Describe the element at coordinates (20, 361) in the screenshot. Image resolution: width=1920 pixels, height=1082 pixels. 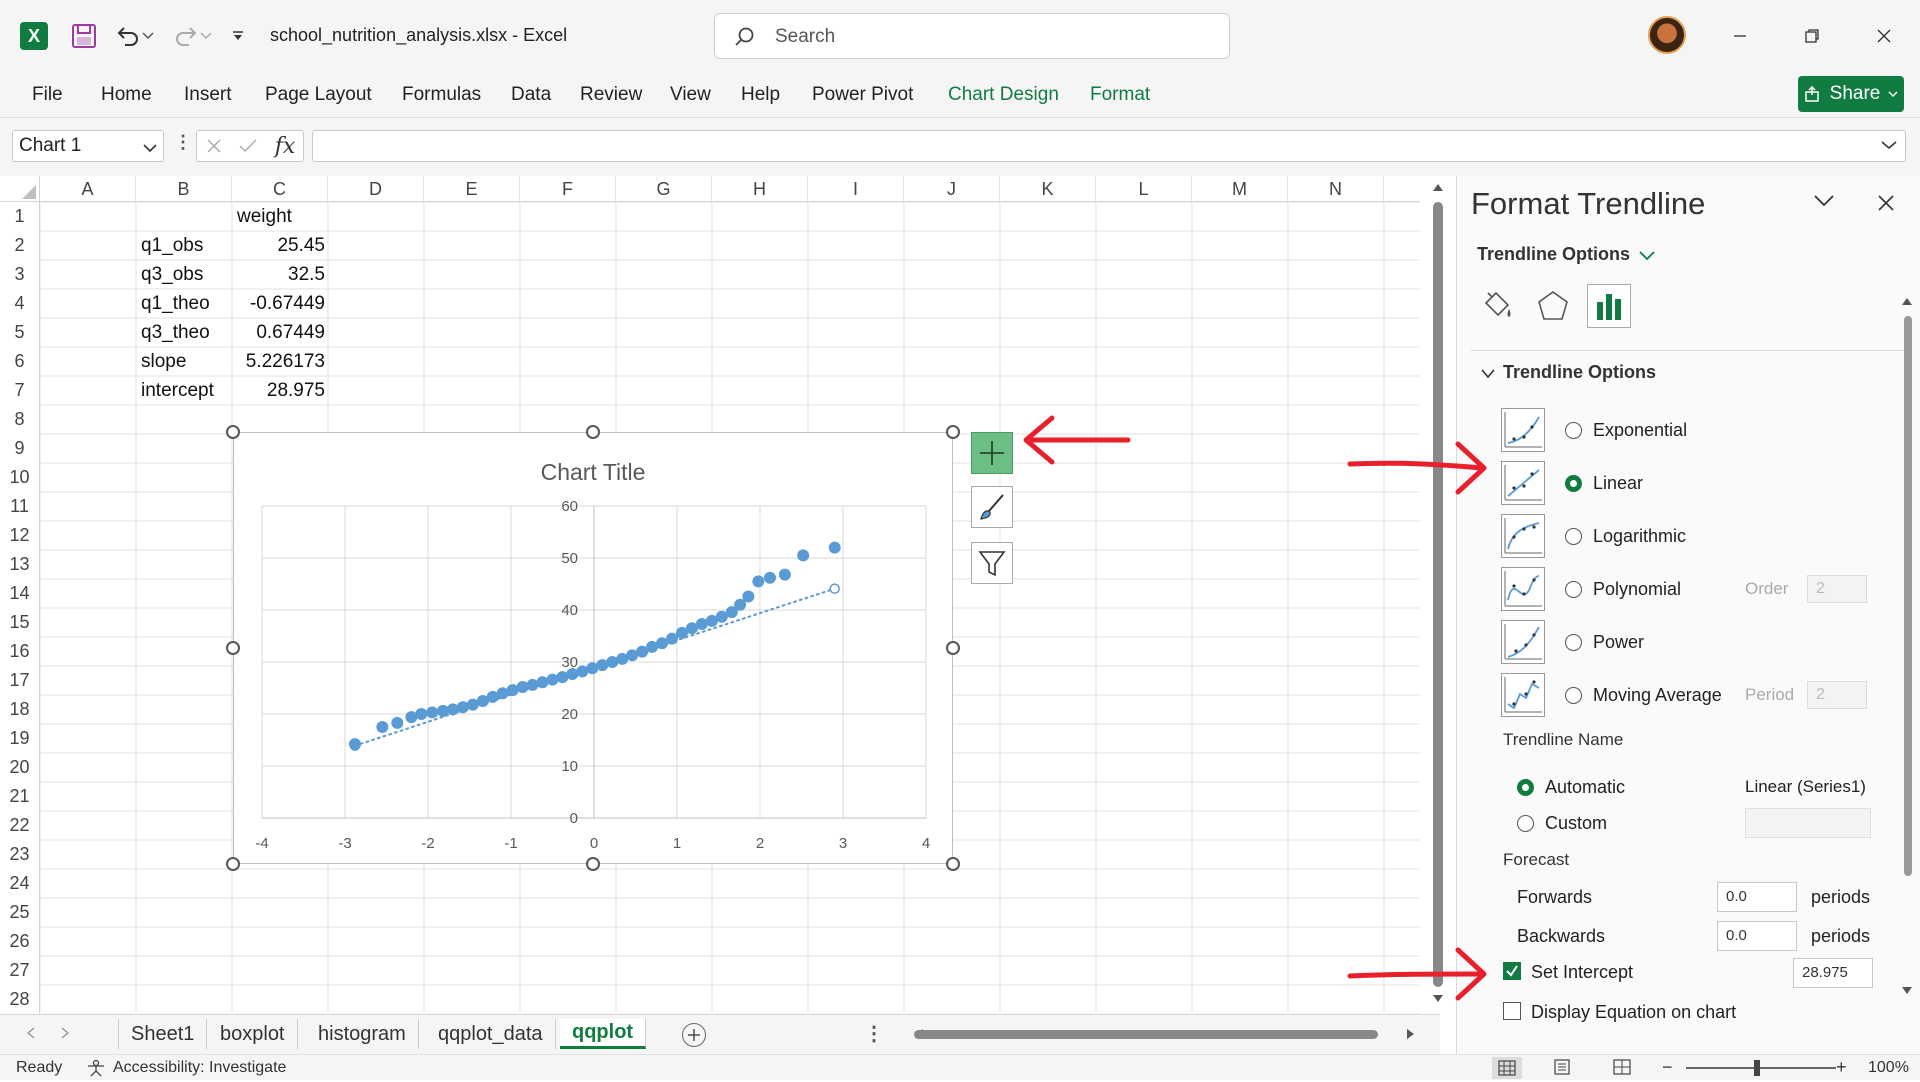
I see `row-header-6: 6` at that location.